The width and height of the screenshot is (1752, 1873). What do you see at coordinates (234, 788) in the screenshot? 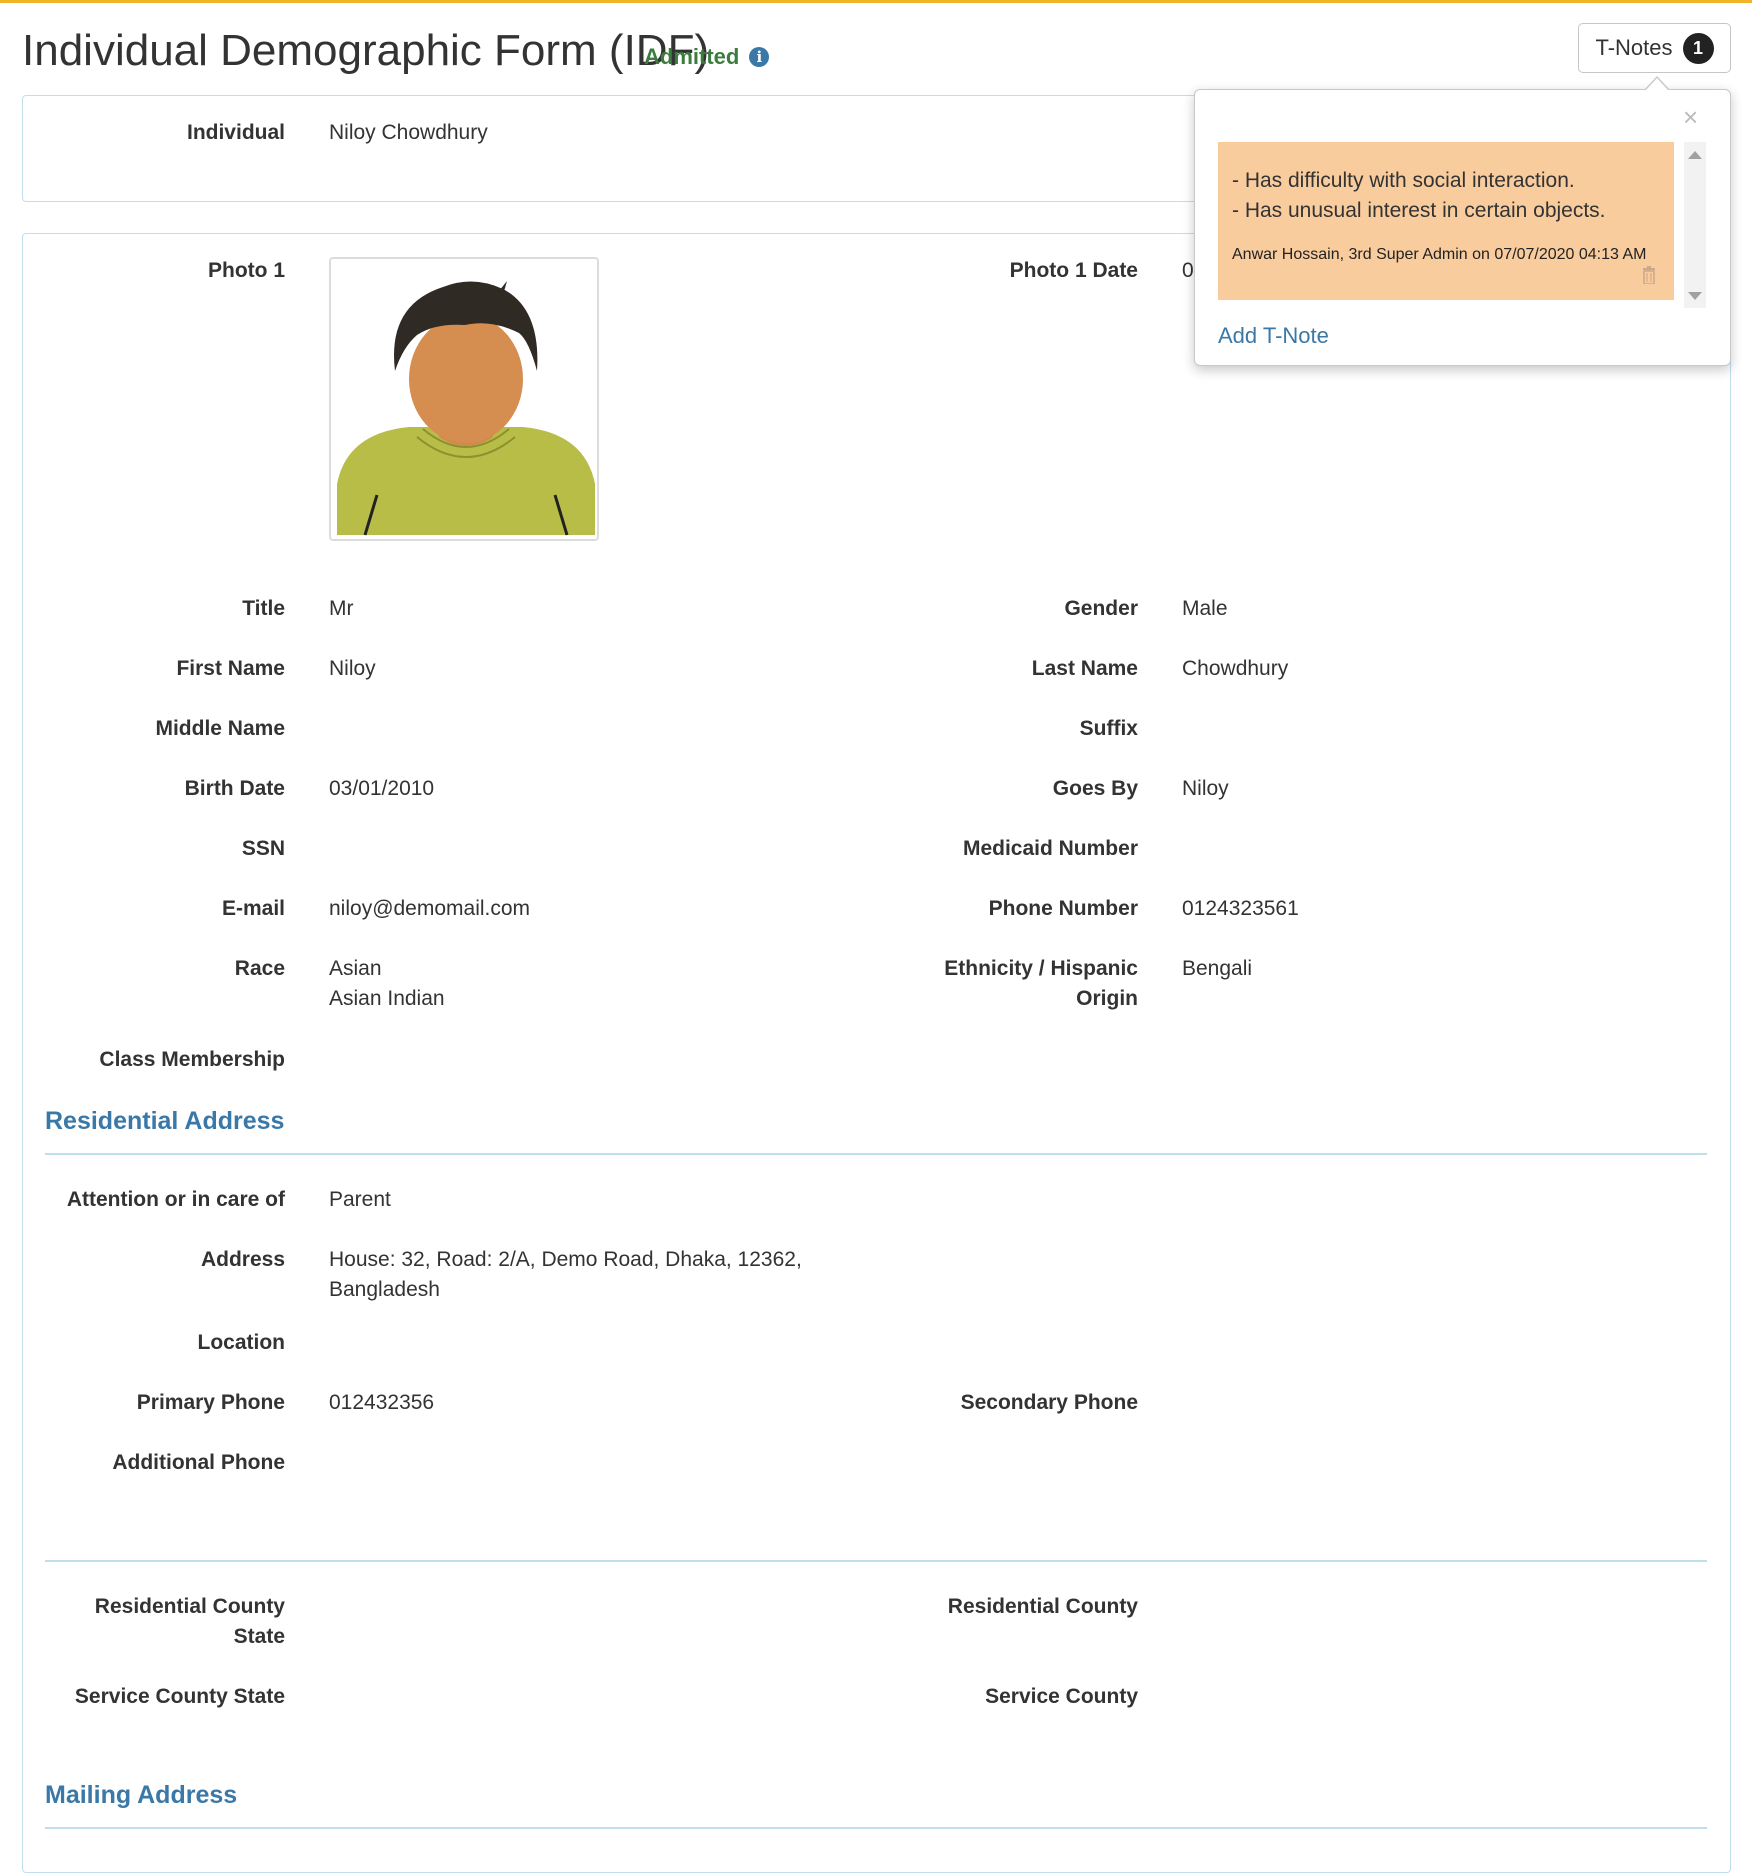
I see `birth-date-label: Birth Date` at bounding box center [234, 788].